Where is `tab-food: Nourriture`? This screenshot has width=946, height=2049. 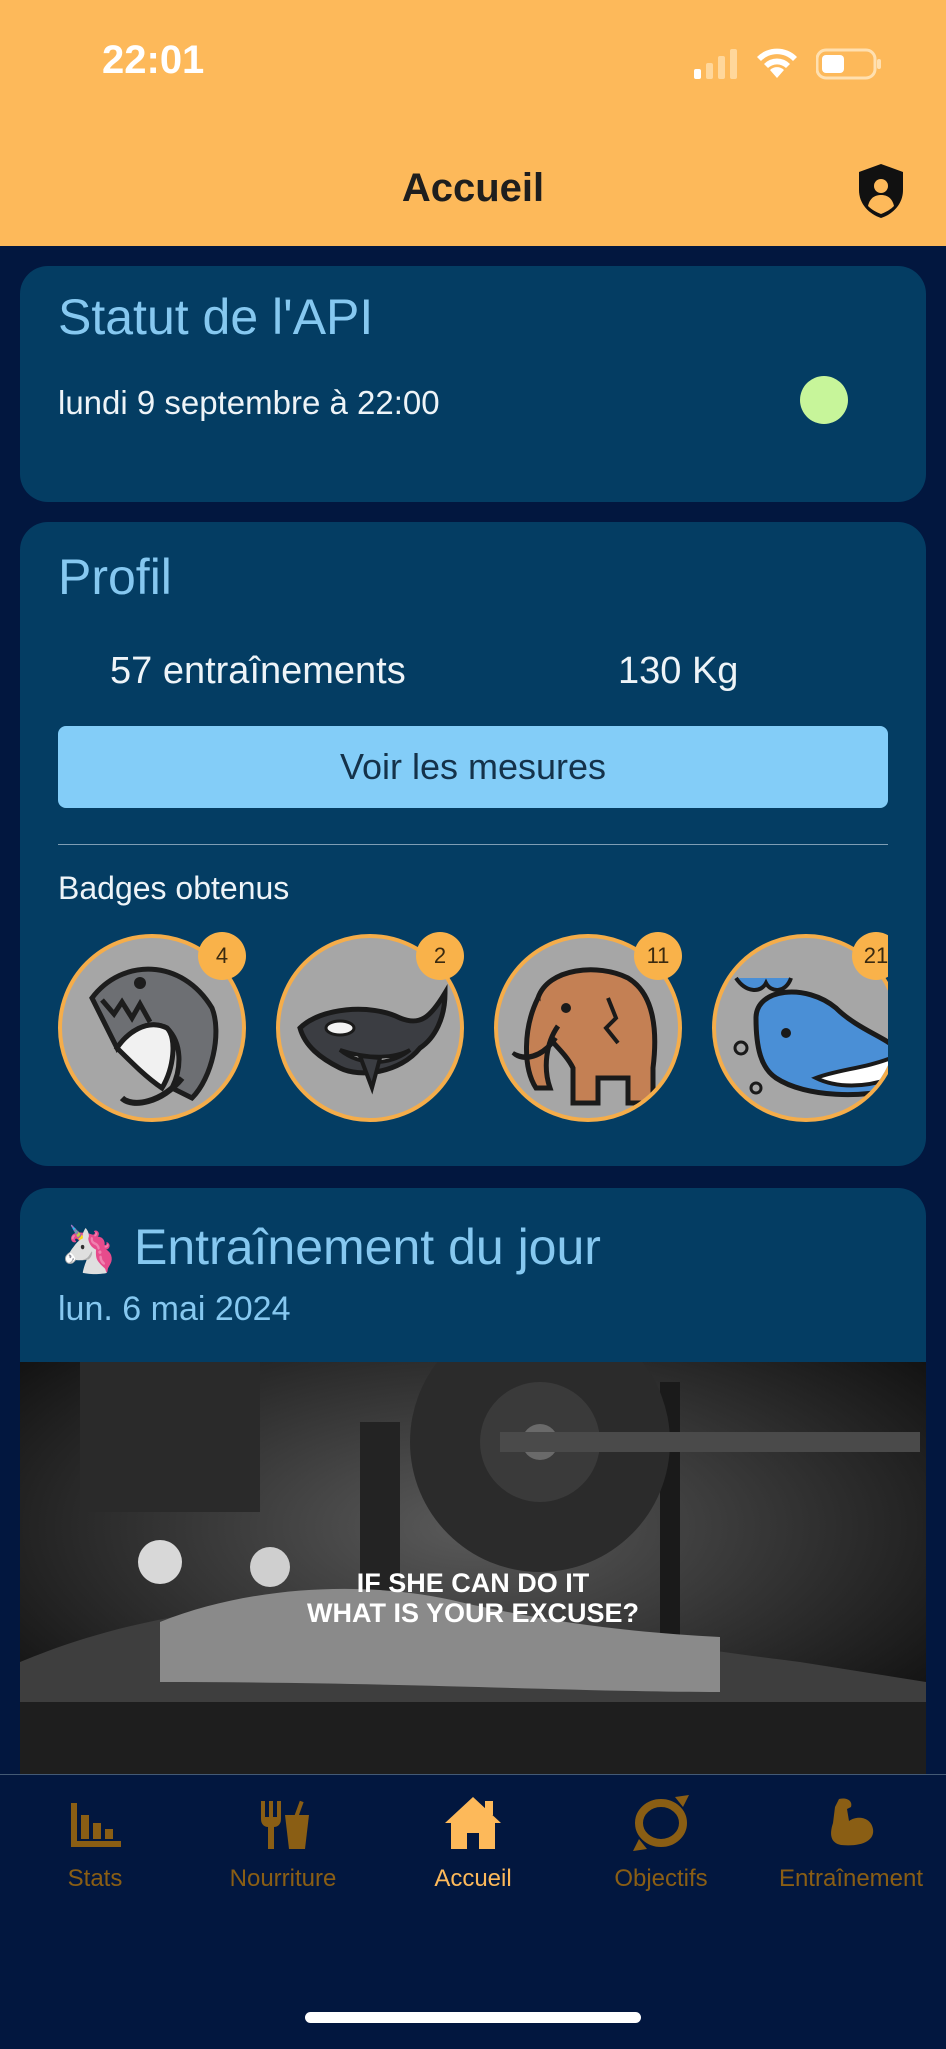
tab-food: Nourriture is located at coordinates (283, 1840).